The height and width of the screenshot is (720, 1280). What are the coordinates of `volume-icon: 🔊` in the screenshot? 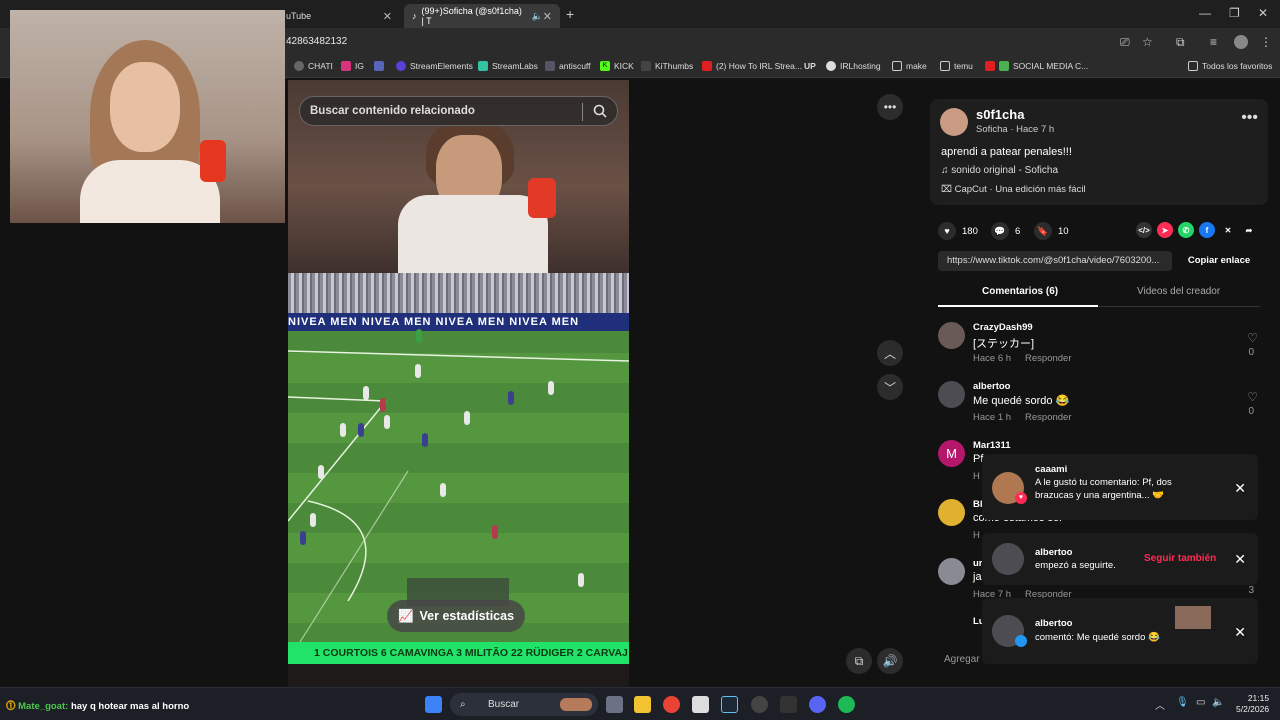 It's located at (890, 661).